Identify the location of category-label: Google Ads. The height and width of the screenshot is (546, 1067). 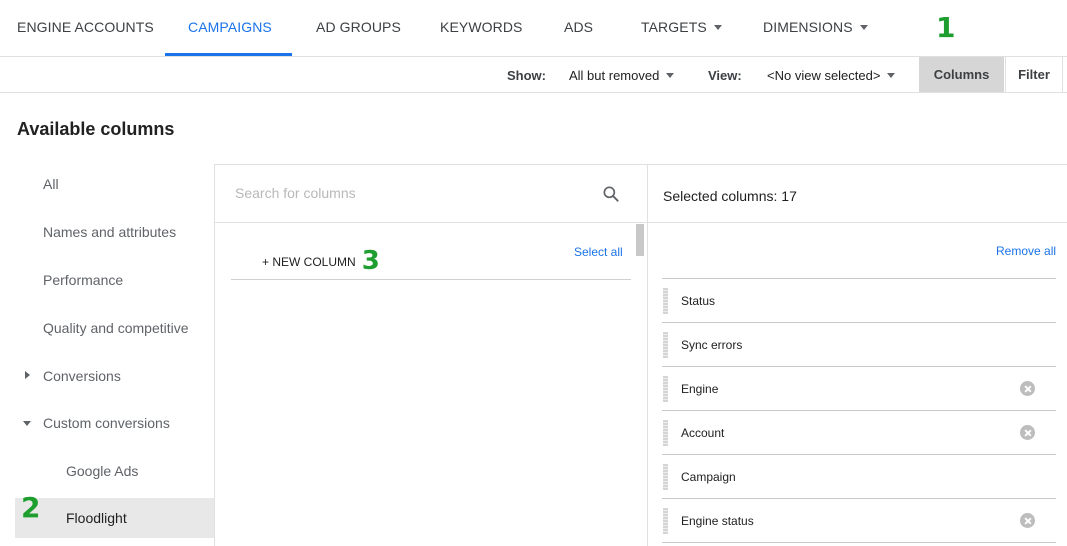
(102, 471).